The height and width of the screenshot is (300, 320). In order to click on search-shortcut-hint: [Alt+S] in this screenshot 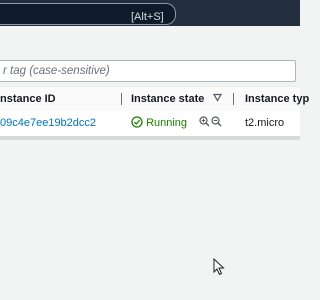, I will do `click(147, 17)`.